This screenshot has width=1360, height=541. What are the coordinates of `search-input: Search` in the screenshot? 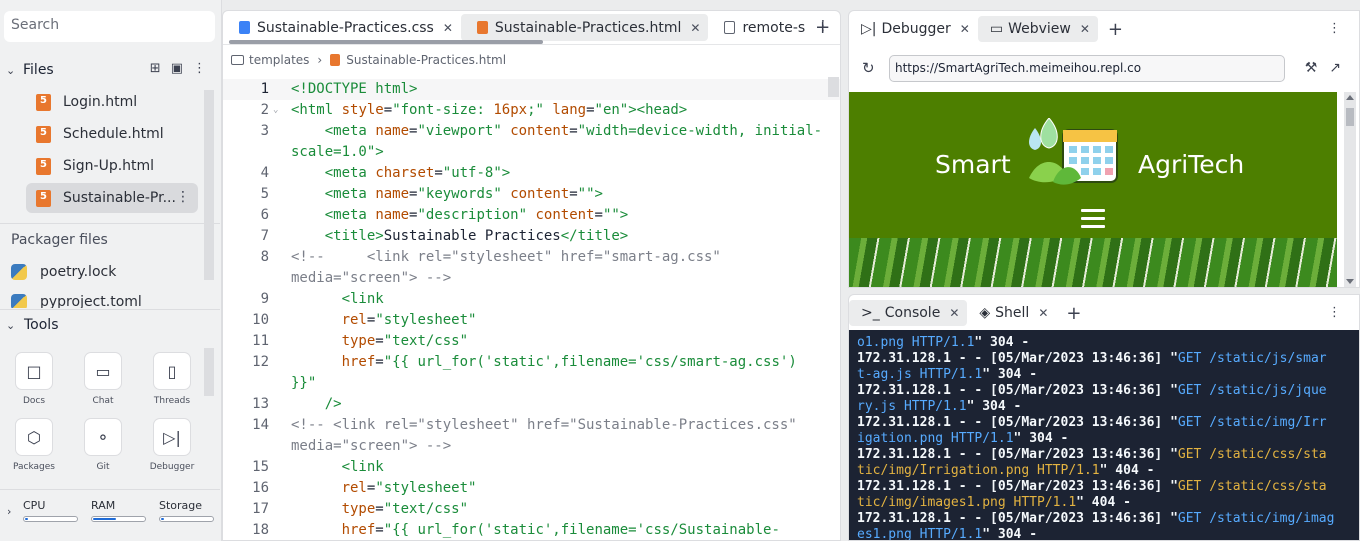 It's located at (109, 26).